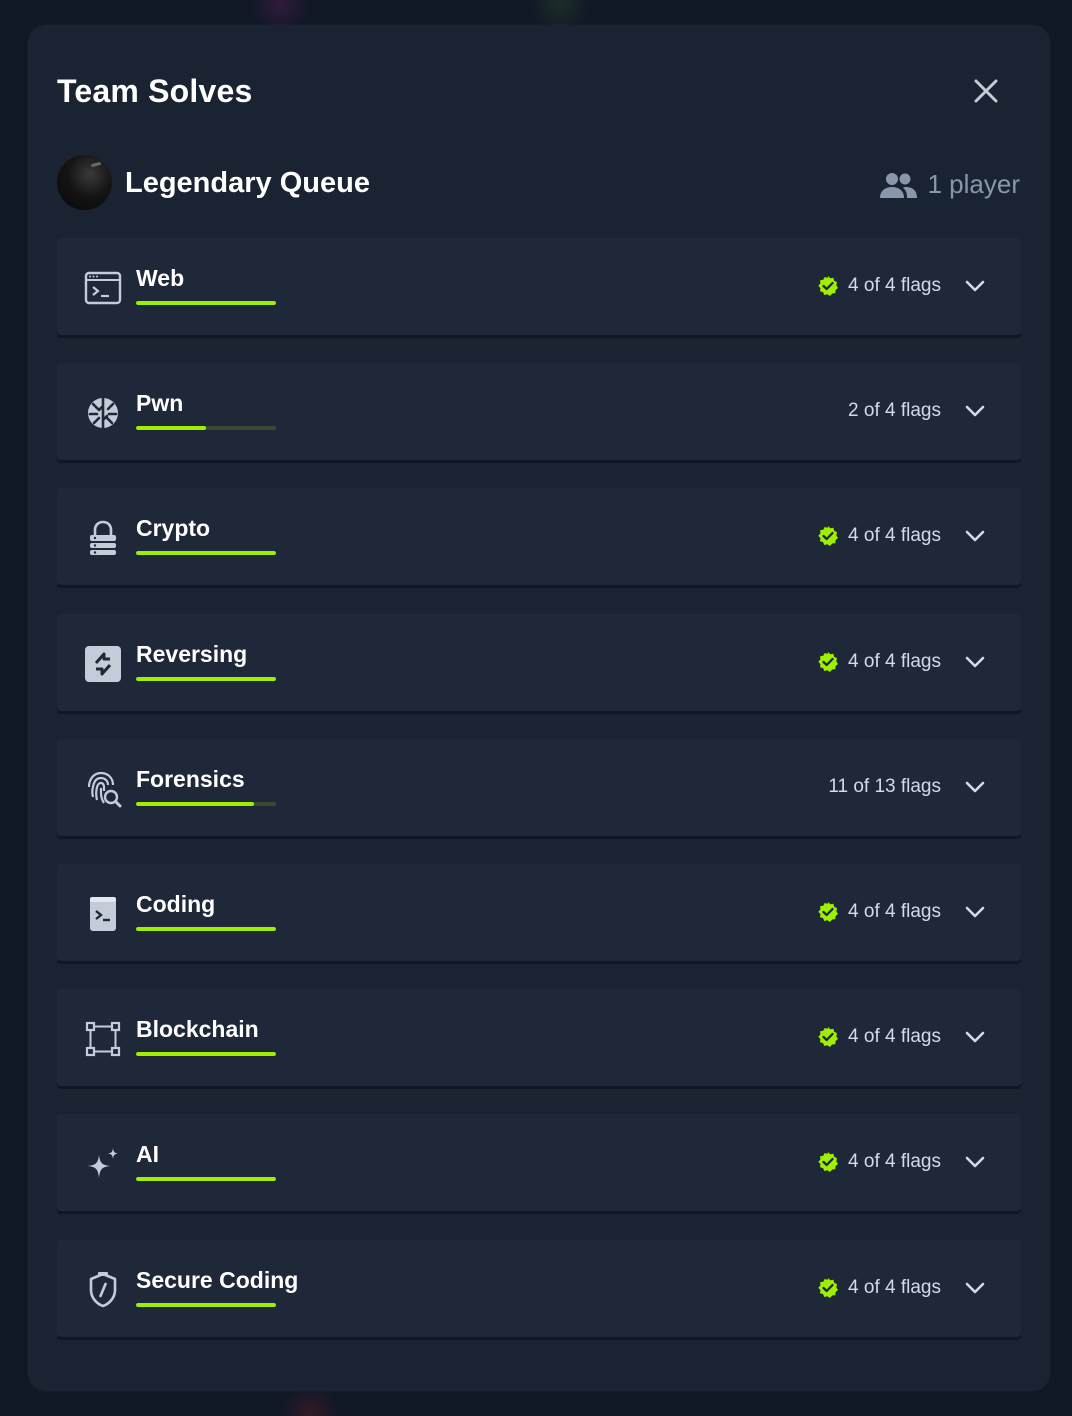  Describe the element at coordinates (160, 278) in the screenshot. I see `category-name: Web` at that location.